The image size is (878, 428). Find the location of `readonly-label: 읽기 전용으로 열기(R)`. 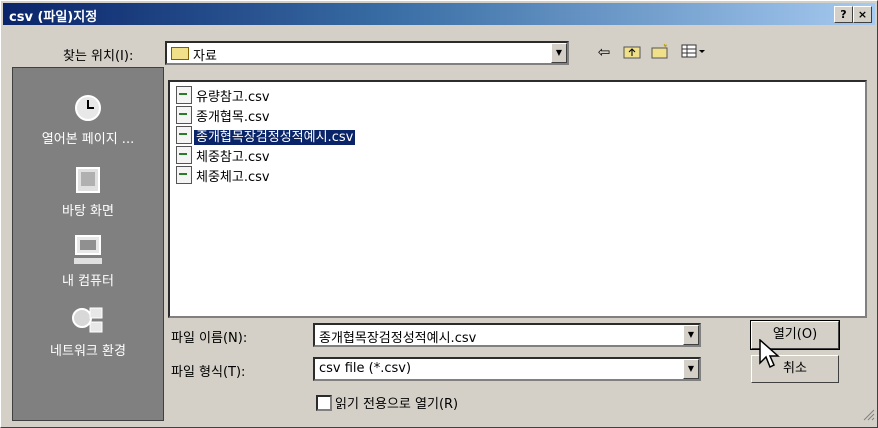

readonly-label: 읽기 전용으로 열기(R) is located at coordinates (397, 404).